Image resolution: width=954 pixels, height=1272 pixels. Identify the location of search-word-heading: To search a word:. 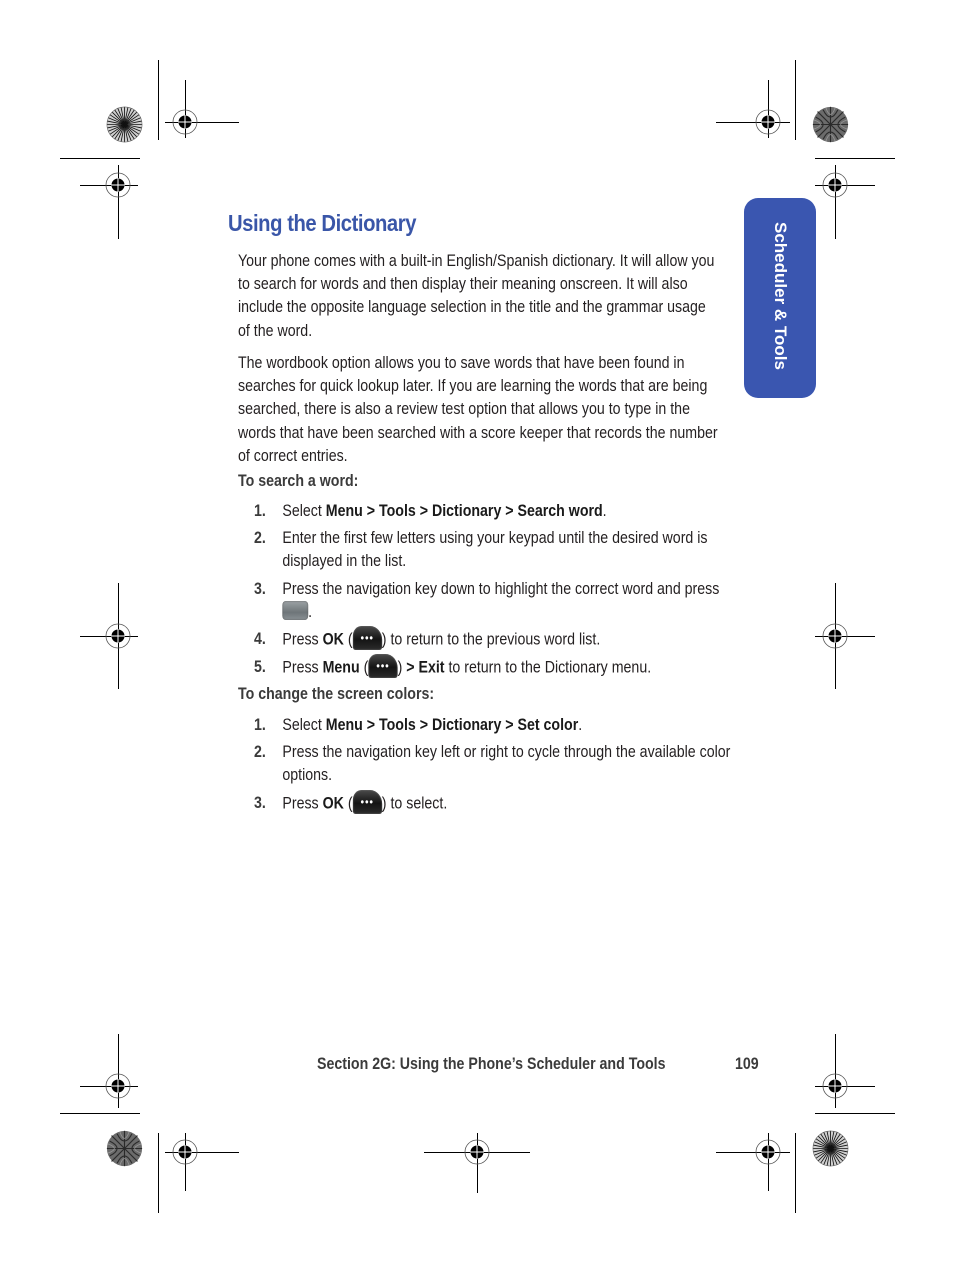
(298, 481).